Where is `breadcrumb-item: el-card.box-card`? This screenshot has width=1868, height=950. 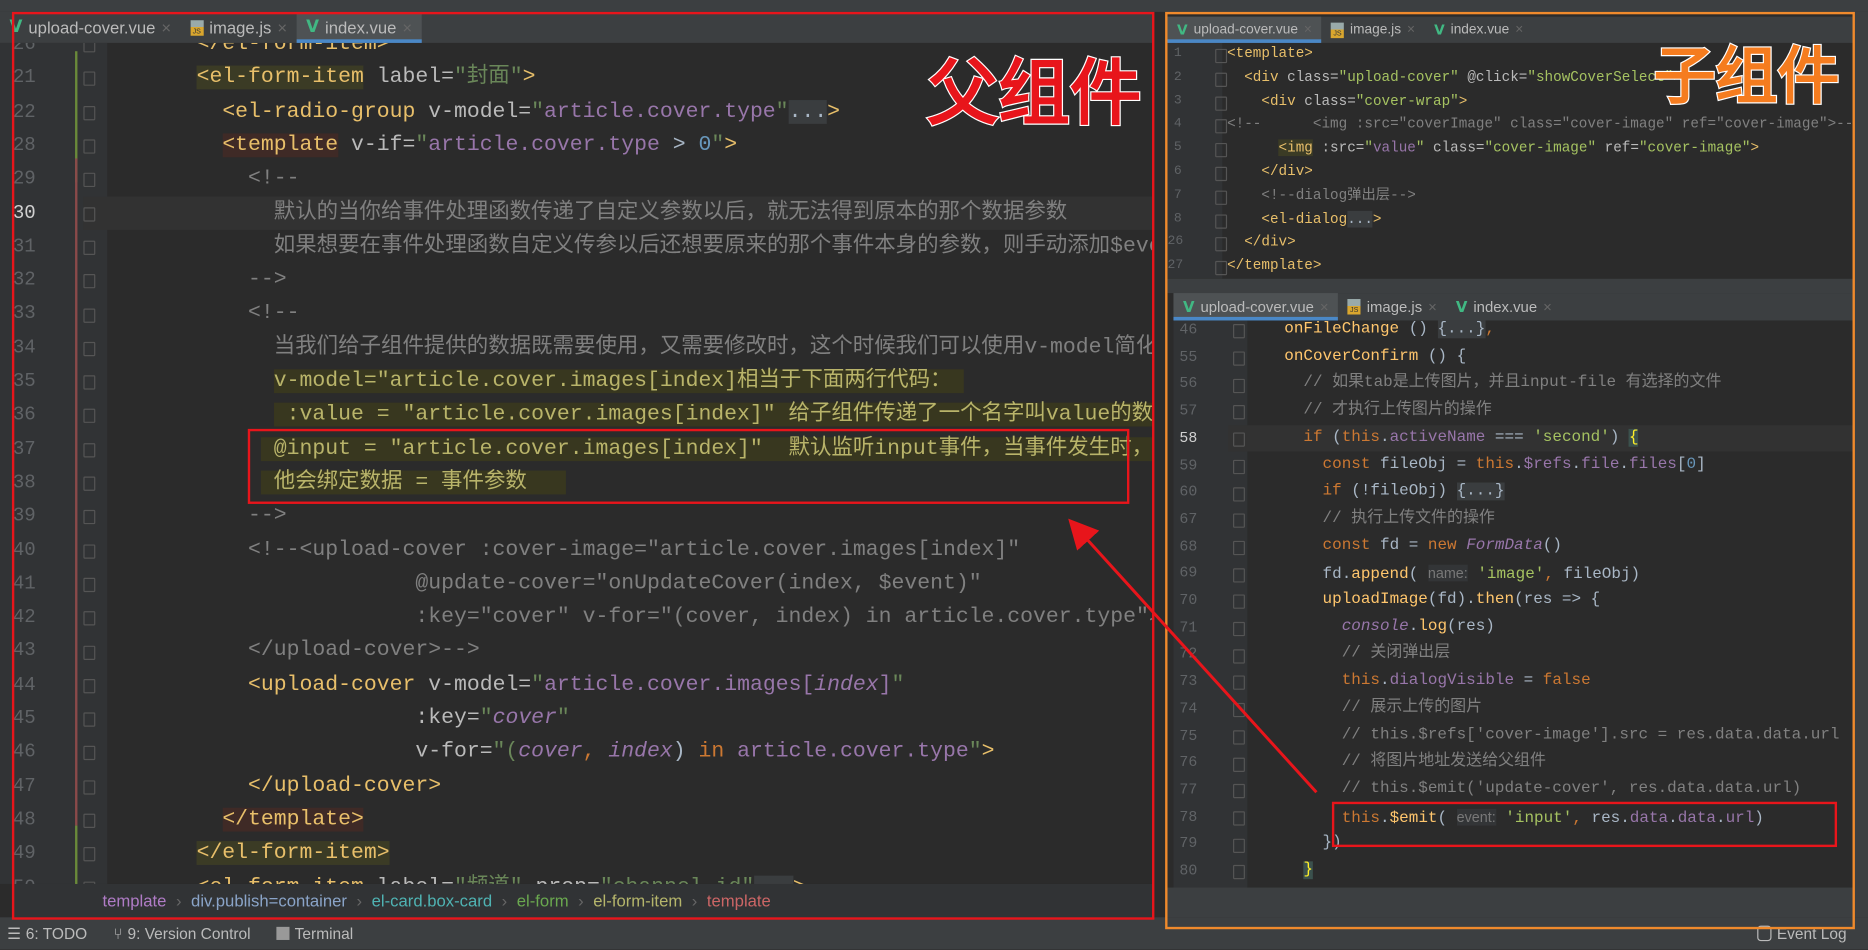
breadcrumb-item: el-card.box-card is located at coordinates (432, 900).